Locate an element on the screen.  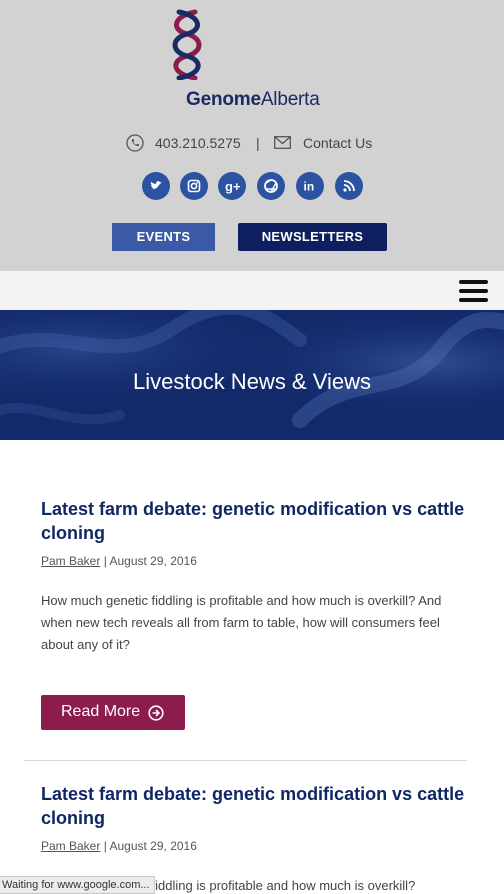
newsletters-button: NEWSLETTERS is located at coordinates (312, 237).